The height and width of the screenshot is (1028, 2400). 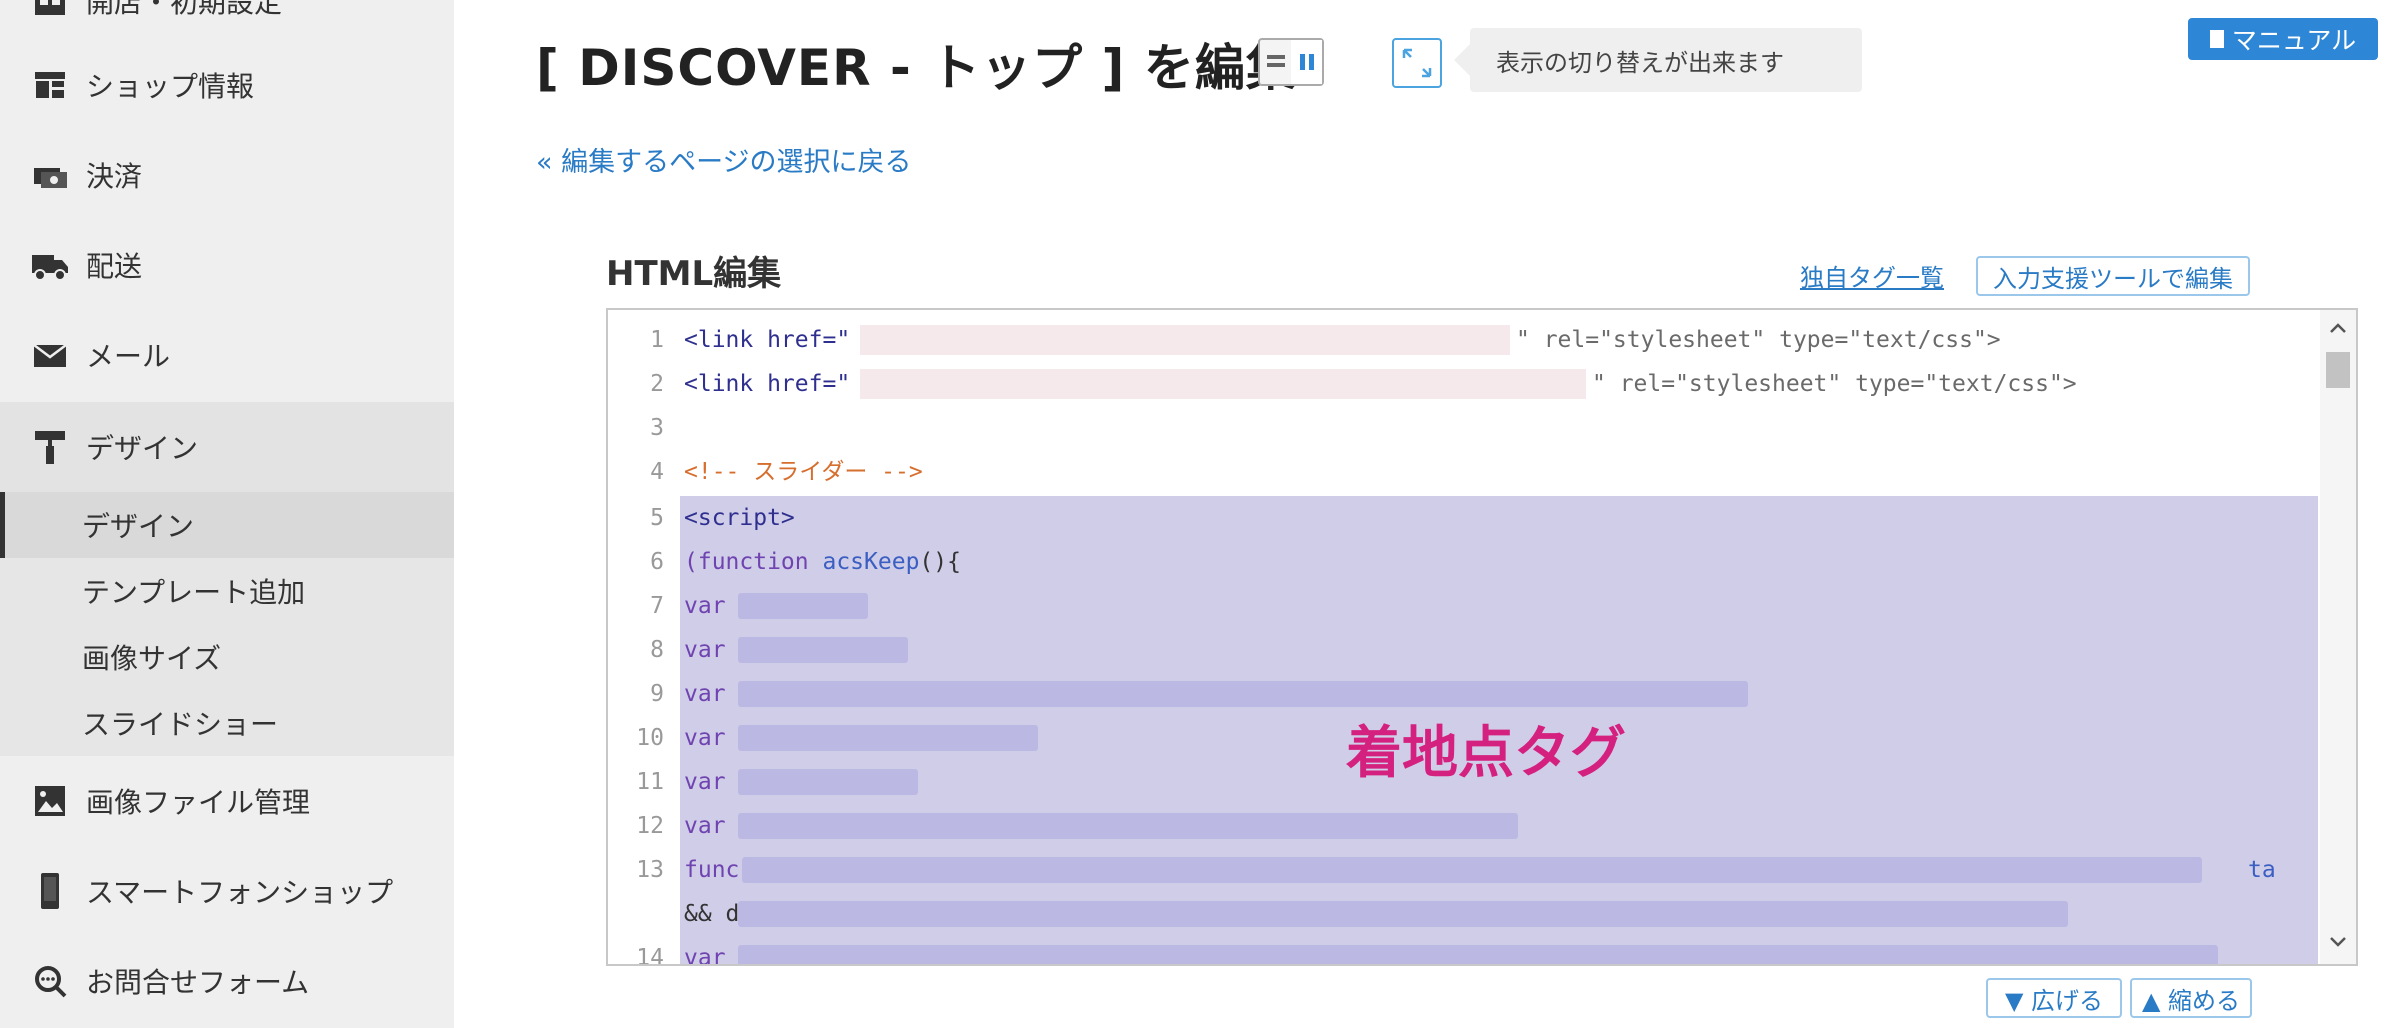 I want to click on manual-button-label: マニュアル, so click(x=2294, y=40).